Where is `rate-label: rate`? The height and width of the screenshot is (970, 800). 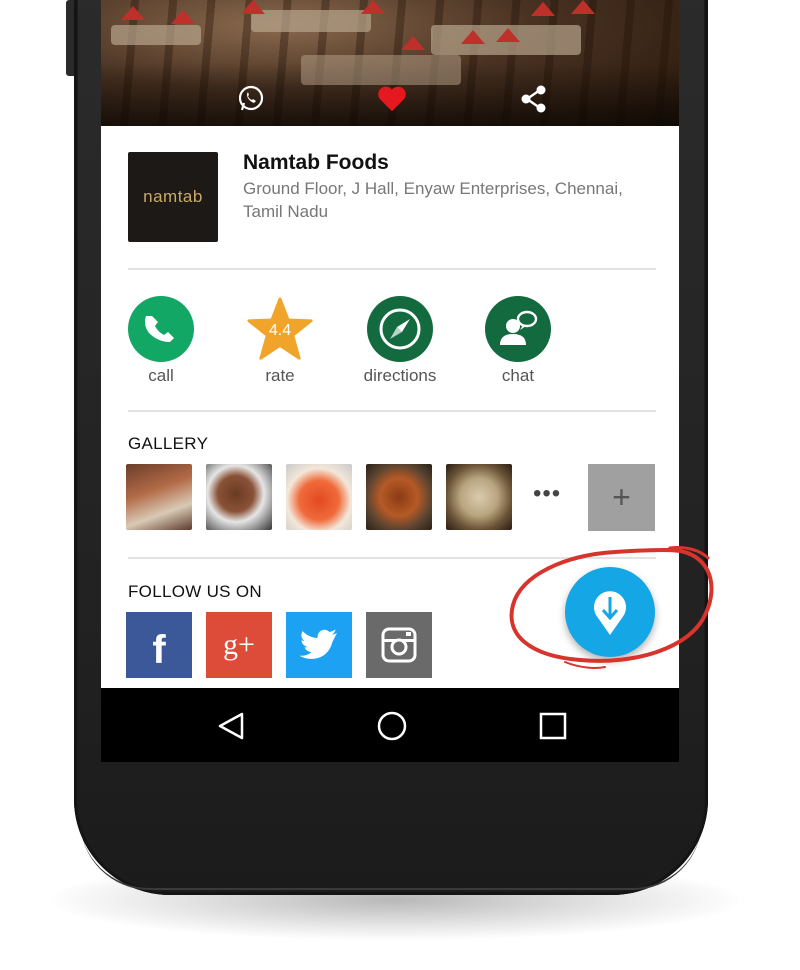
rate-label: rate is located at coordinates (280, 375).